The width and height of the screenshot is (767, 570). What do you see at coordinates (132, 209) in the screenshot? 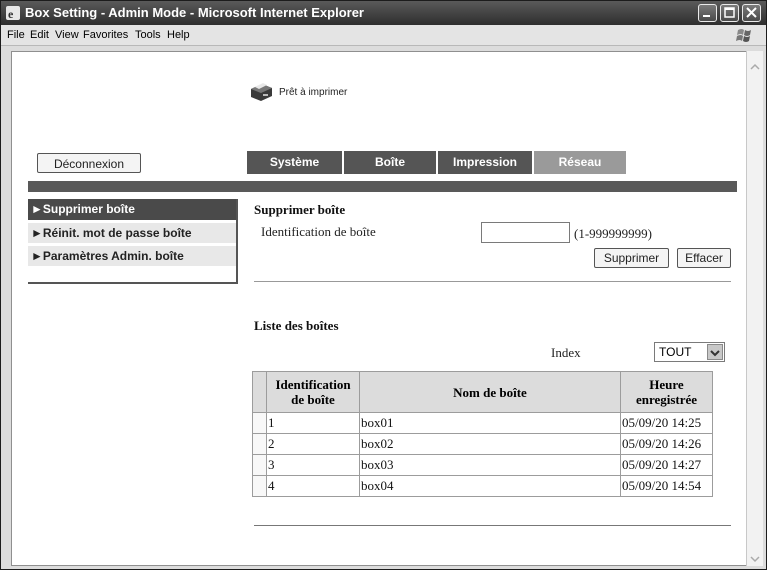
I see `sidebar-item-supprimer-boite: ►Supprimer boîte` at bounding box center [132, 209].